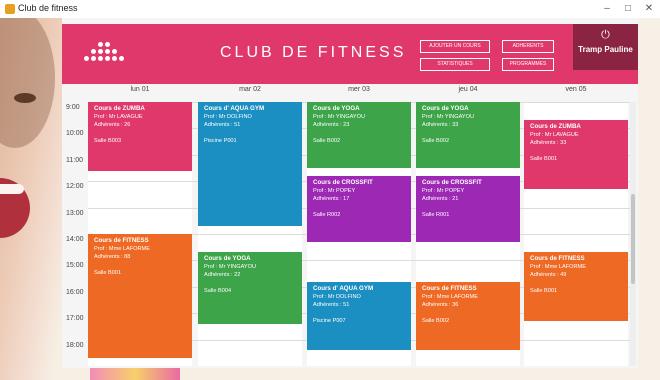 The width and height of the screenshot is (660, 380). What do you see at coordinates (330, 9) in the screenshot?
I see `window-titlebar: Club de fitness – □ ✕` at bounding box center [330, 9].